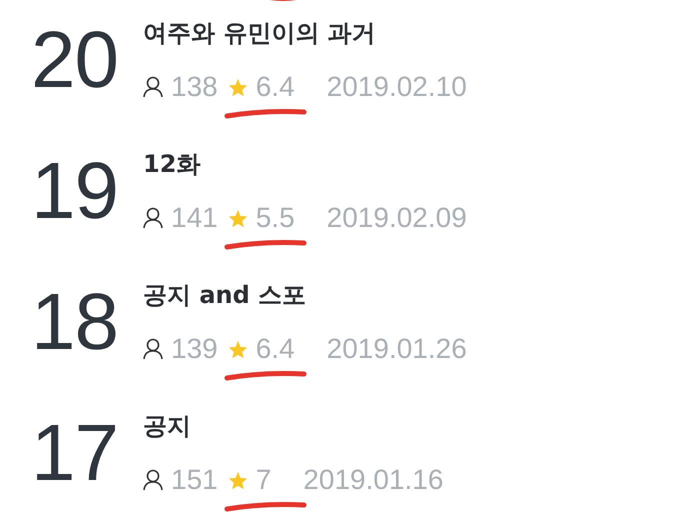  I want to click on episode-number: 19, so click(74, 191).